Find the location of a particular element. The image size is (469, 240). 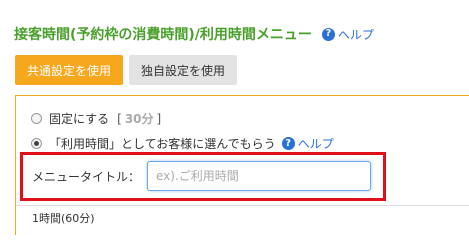

duration-list-item: 1時間(60分) is located at coordinates (63, 218).